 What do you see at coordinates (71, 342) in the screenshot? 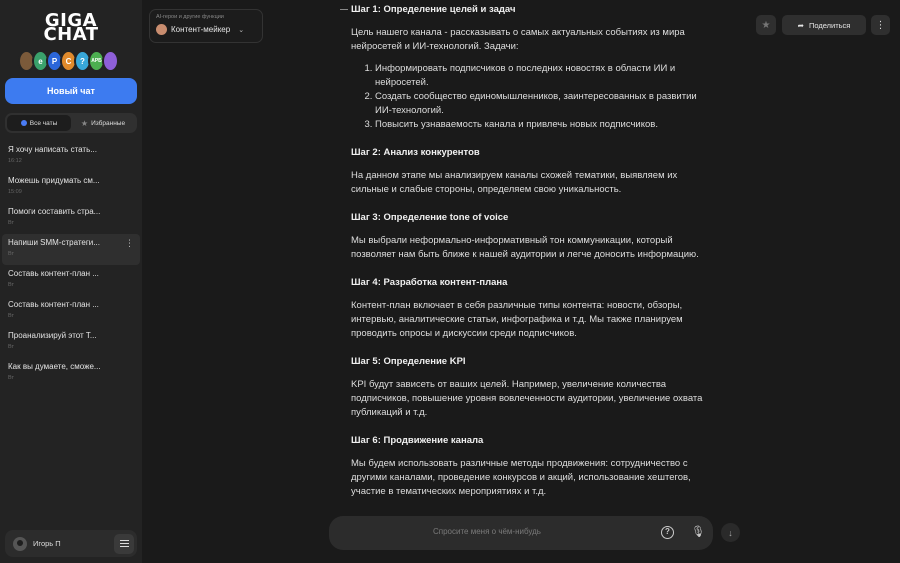
I see `chat-list-item: Проанализируй этот Т... Вт` at bounding box center [71, 342].